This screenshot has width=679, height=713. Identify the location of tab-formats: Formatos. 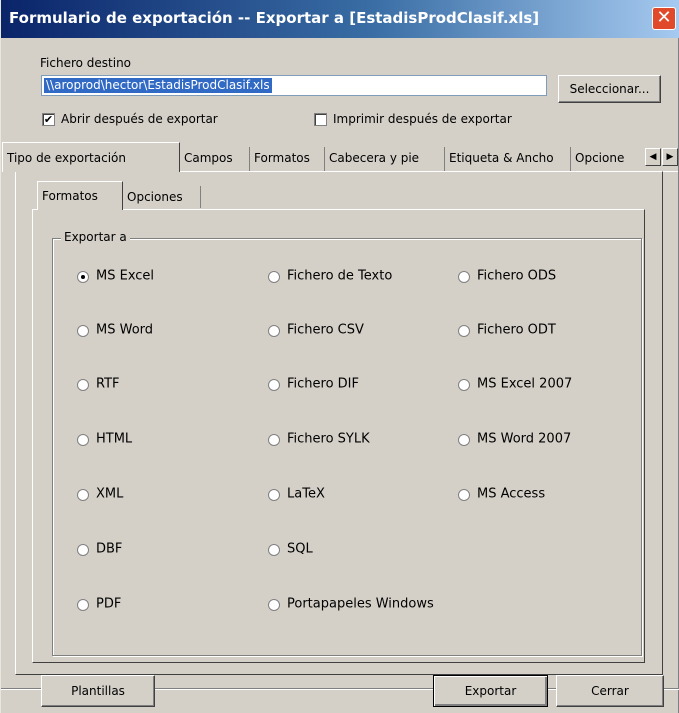
(287, 159).